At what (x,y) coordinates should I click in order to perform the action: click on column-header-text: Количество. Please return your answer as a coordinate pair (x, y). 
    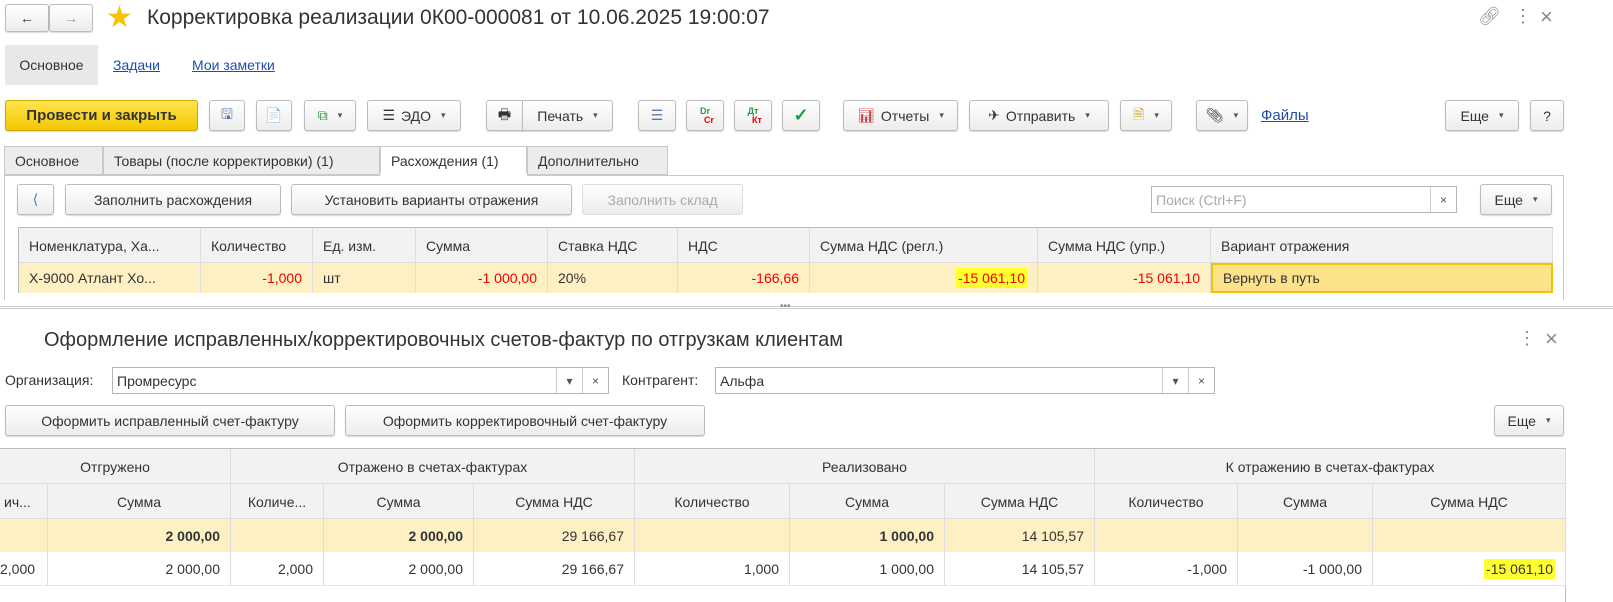
    Looking at the image, I should click on (249, 245).